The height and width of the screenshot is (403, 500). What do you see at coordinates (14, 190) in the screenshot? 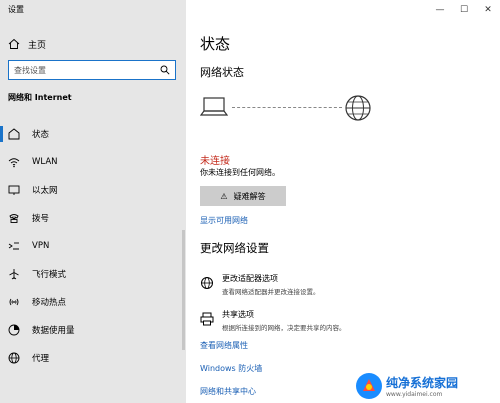
I see `ethernet-icon` at bounding box center [14, 190].